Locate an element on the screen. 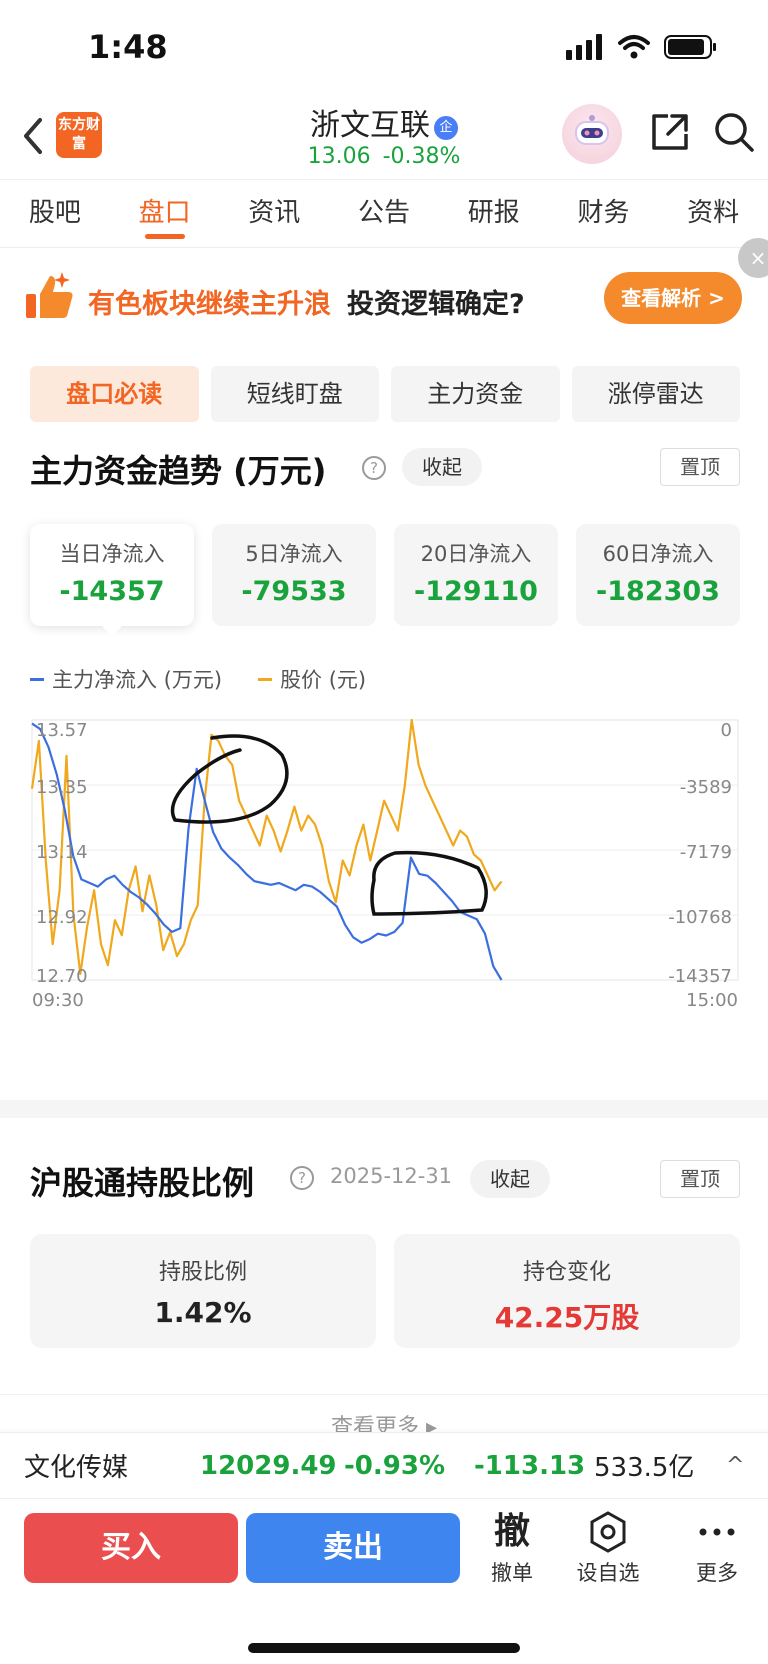 This screenshot has width=768, height=1664. position-change-card: 持仓变化 42.25万股 is located at coordinates (567, 1291).